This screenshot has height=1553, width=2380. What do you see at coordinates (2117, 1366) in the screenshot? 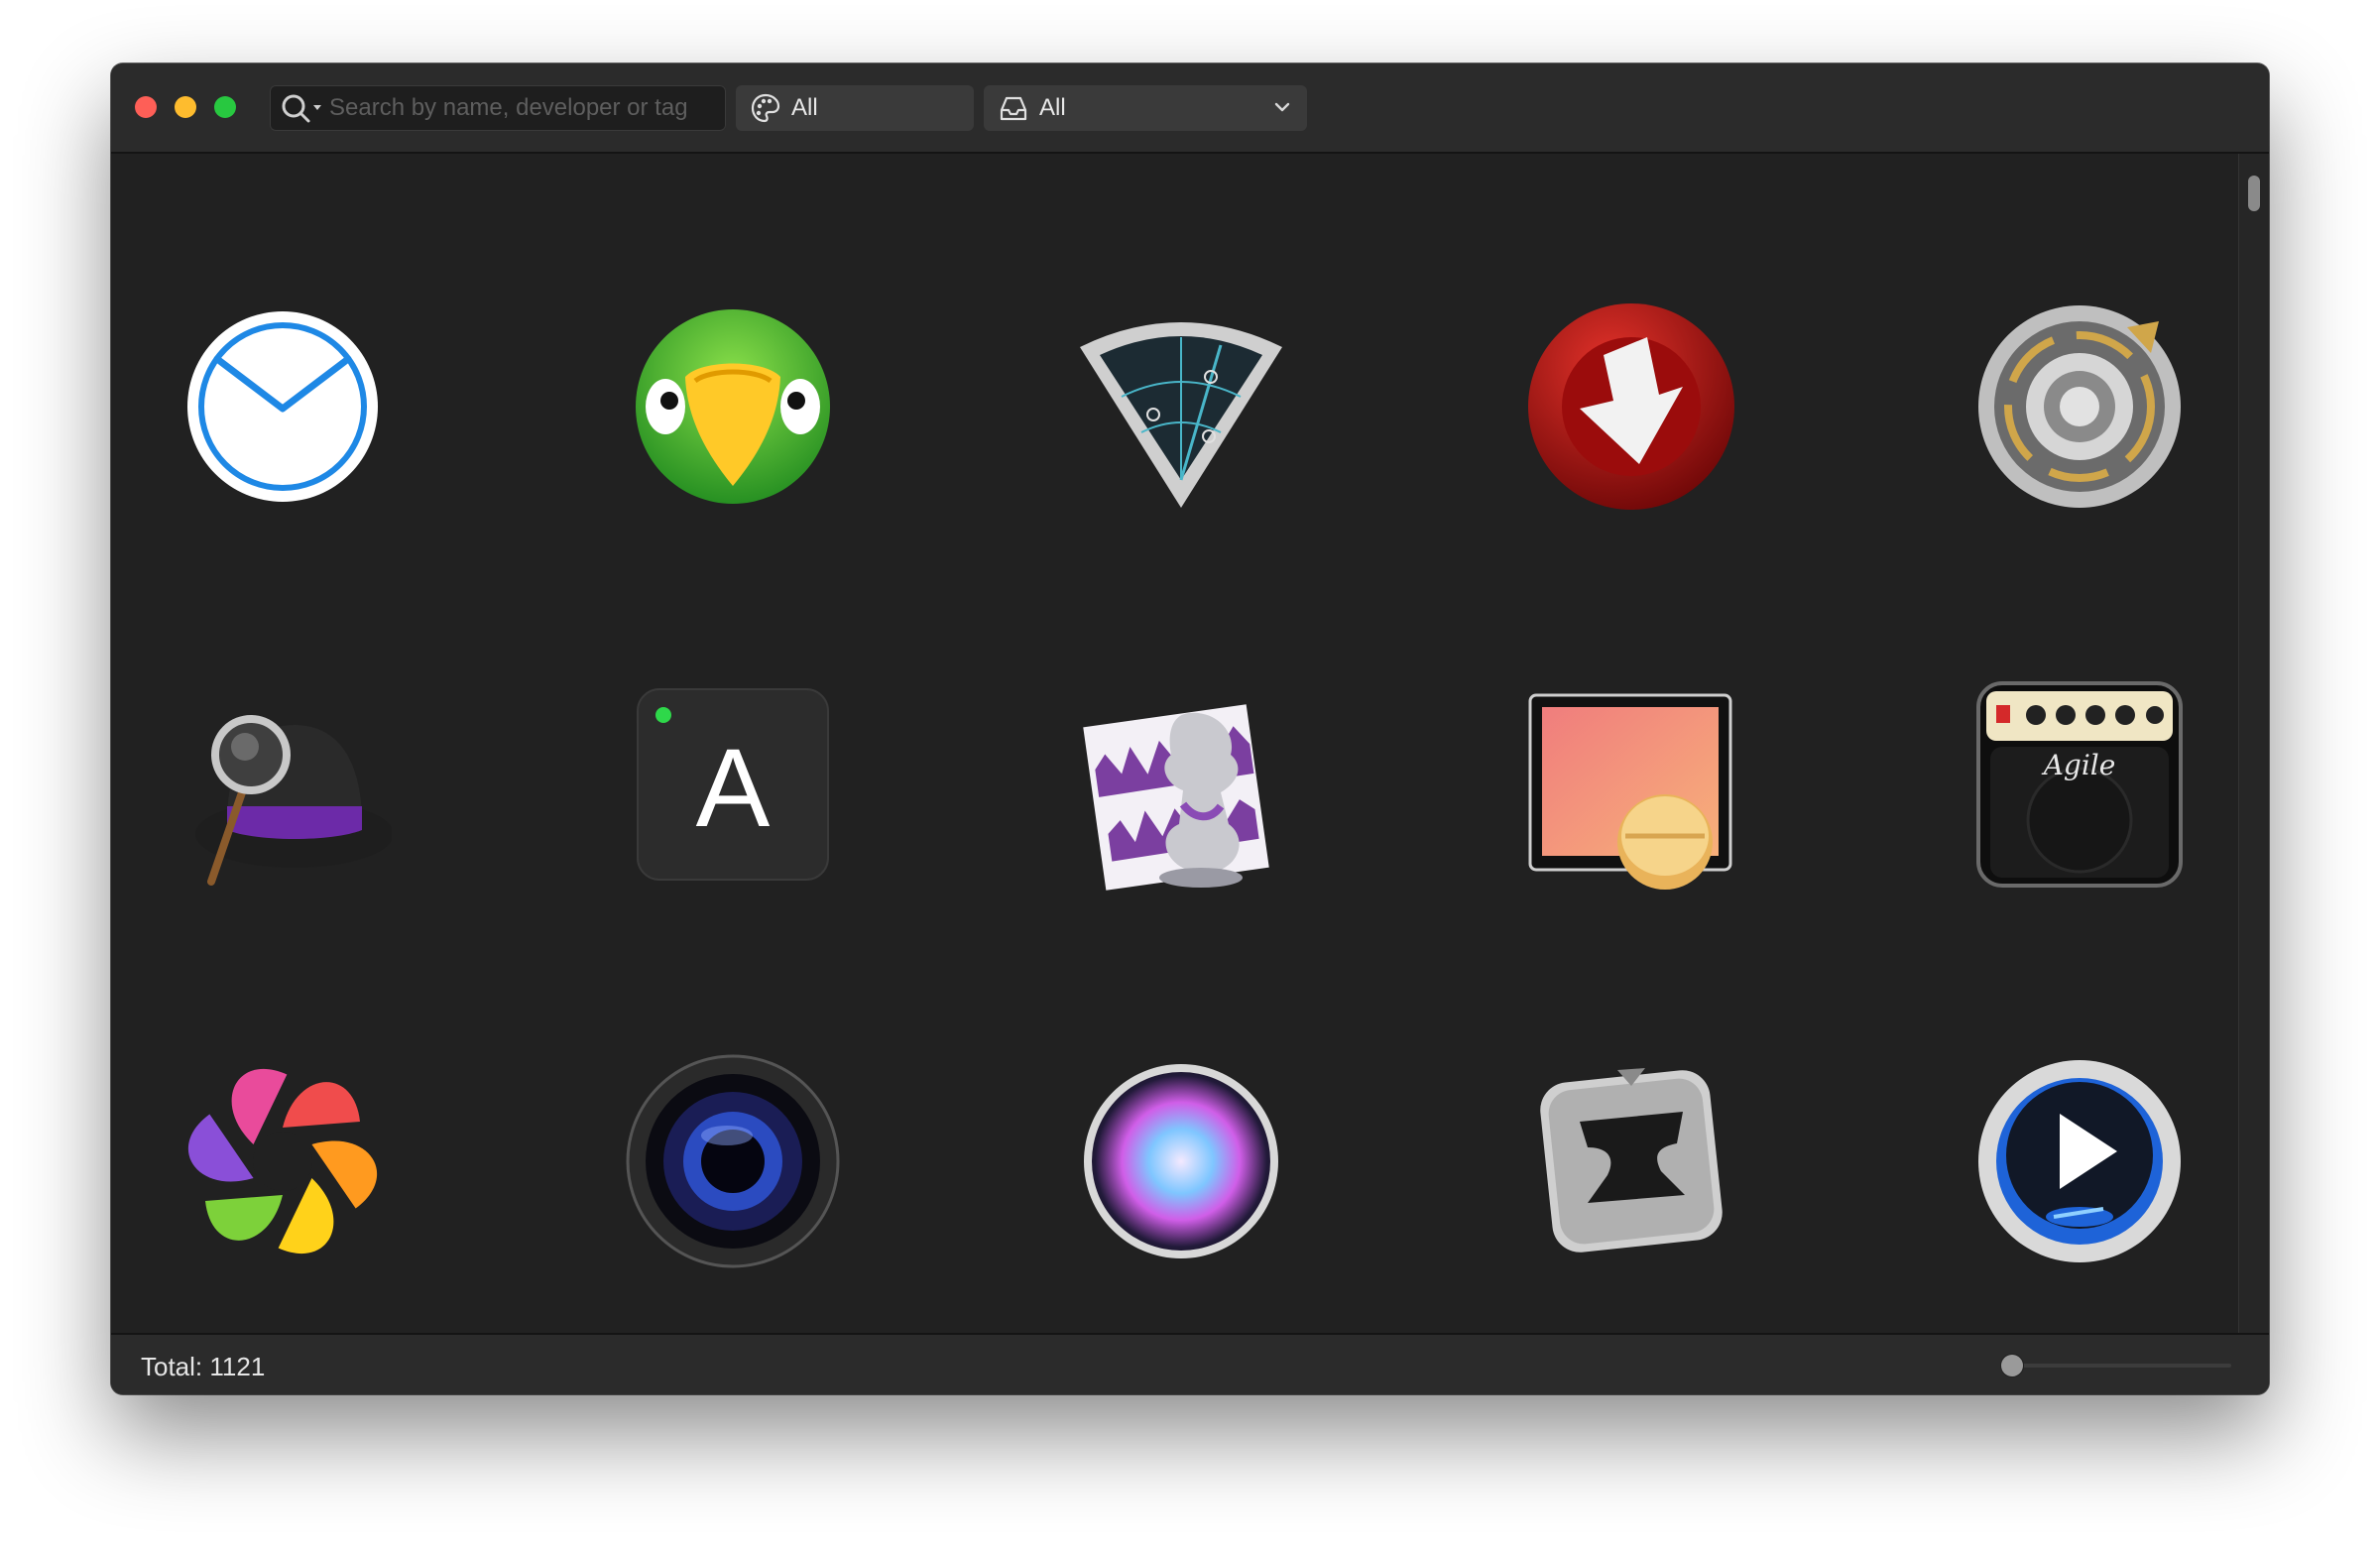
I see `icon-size-slider-track` at bounding box center [2117, 1366].